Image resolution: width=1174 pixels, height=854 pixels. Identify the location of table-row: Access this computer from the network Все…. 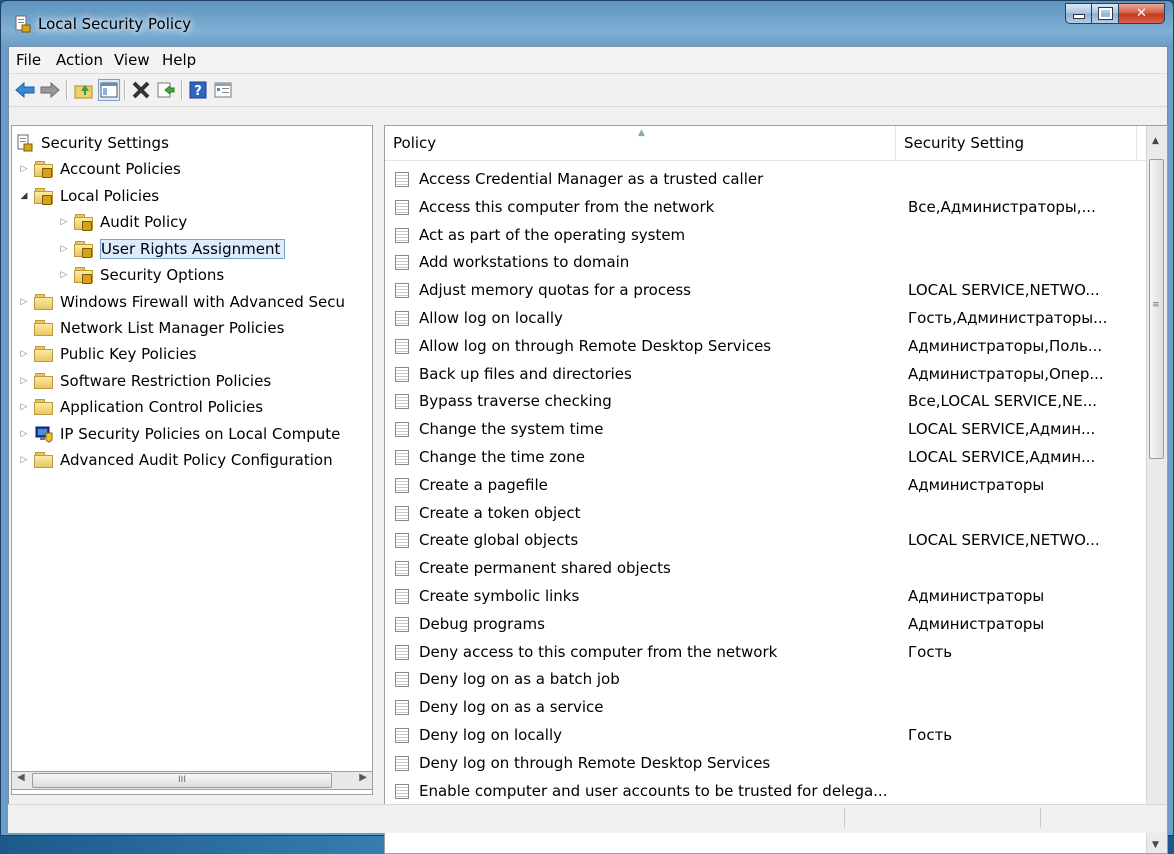
(766, 208).